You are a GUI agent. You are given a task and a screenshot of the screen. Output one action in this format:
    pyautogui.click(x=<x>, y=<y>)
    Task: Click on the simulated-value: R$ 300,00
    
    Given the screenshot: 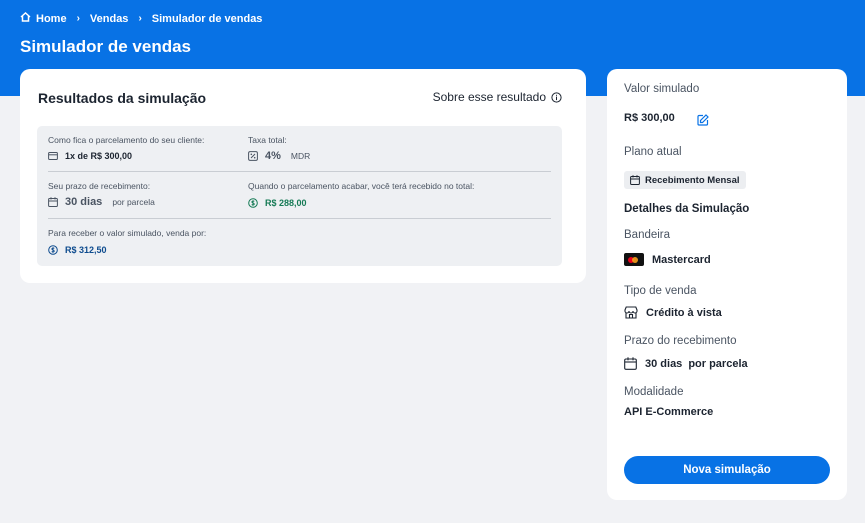 What is the action you would take?
    pyautogui.click(x=649, y=118)
    